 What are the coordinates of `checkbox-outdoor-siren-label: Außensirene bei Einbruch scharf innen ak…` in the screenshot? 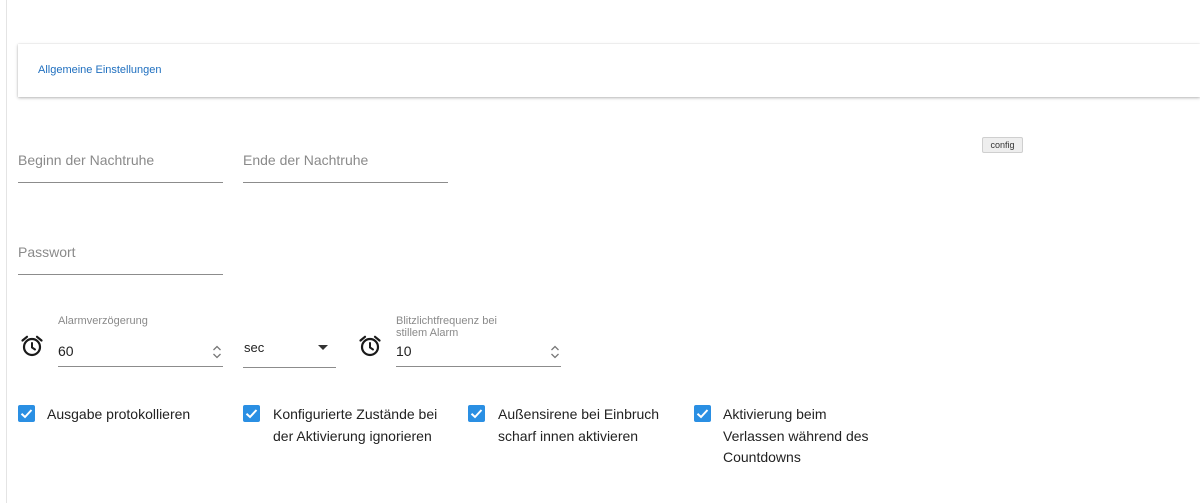 It's located at (579, 425).